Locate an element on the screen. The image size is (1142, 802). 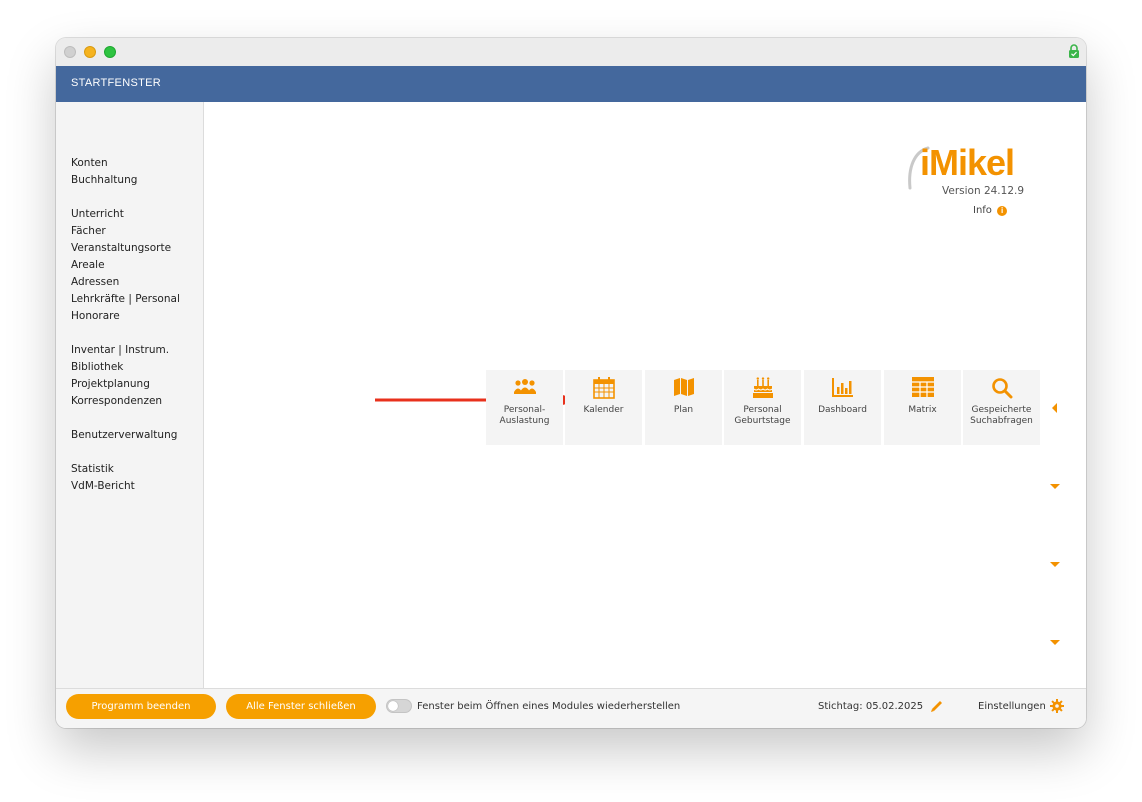
lock-icon is located at coordinates (1074, 51).